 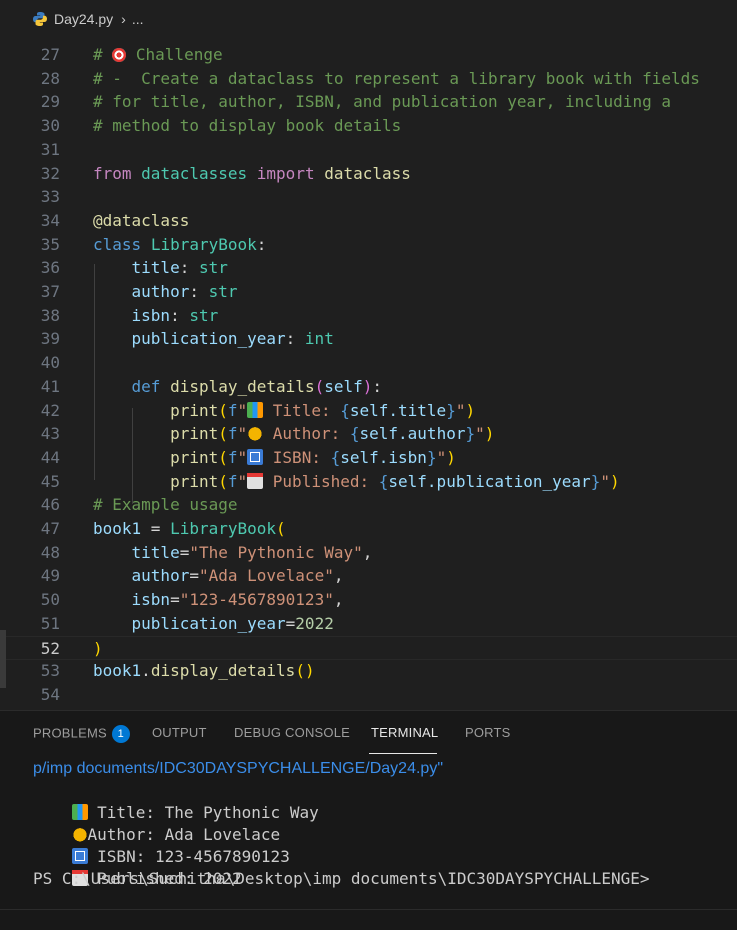 What do you see at coordinates (208, 623) in the screenshot?
I see `code-token: publication_year` at bounding box center [208, 623].